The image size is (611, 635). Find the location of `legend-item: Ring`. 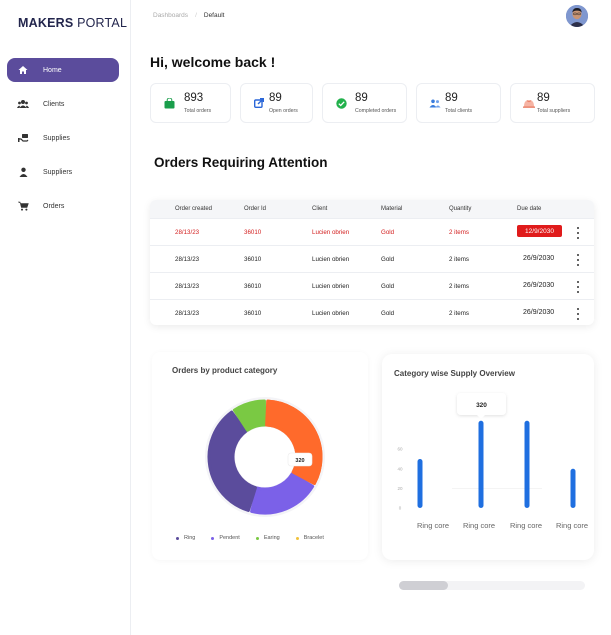

legend-item: Ring is located at coordinates (185, 538).